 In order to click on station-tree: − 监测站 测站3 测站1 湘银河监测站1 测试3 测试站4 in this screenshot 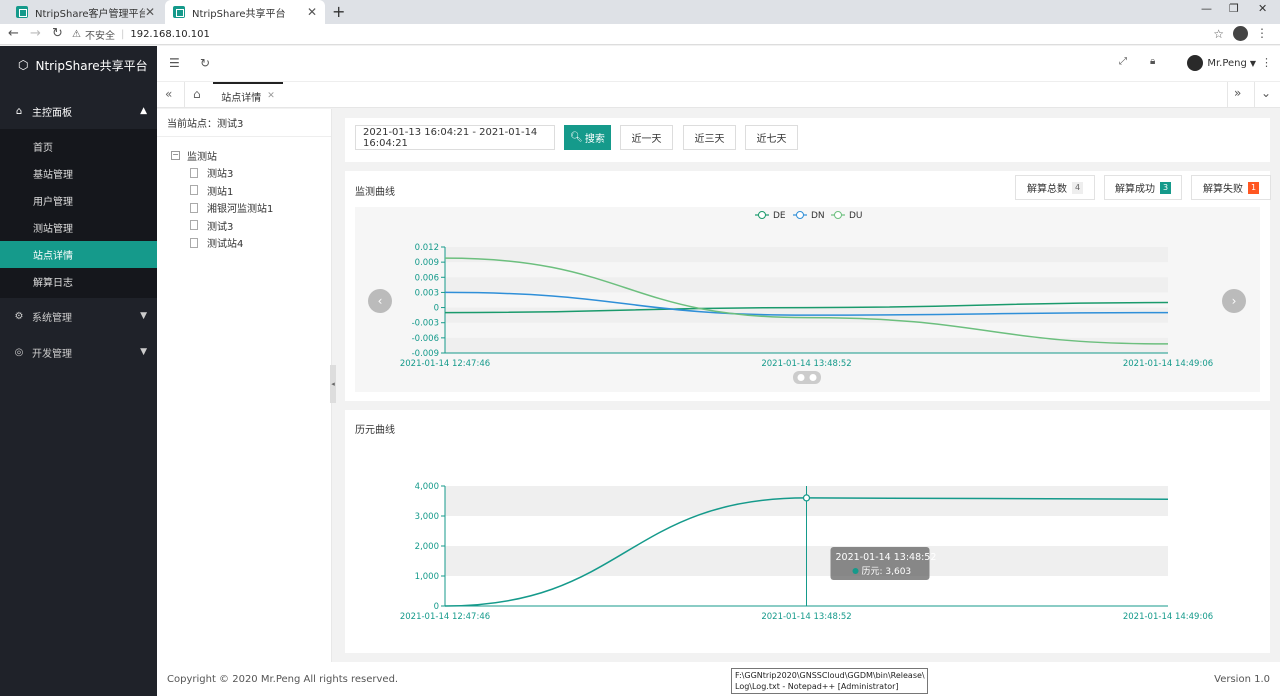, I will do `click(244, 194)`.